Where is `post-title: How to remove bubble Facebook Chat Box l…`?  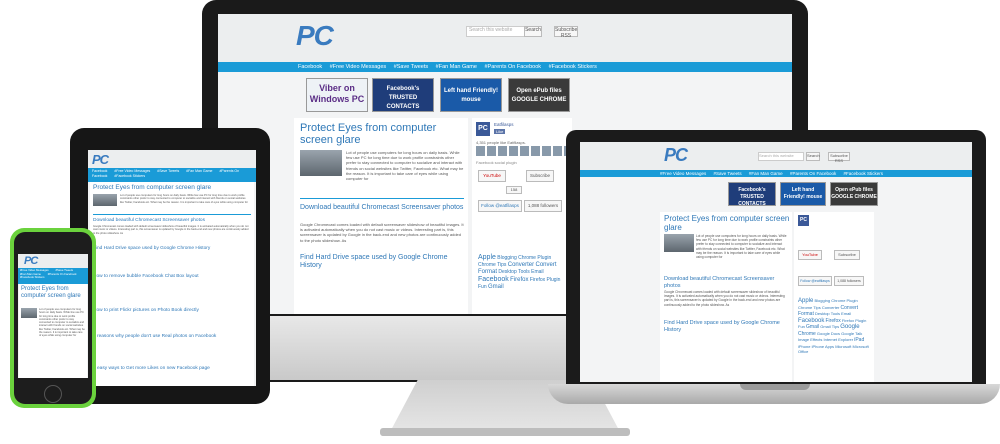 post-title: How to remove bubble Facebook Chat Box l… is located at coordinates (146, 276).